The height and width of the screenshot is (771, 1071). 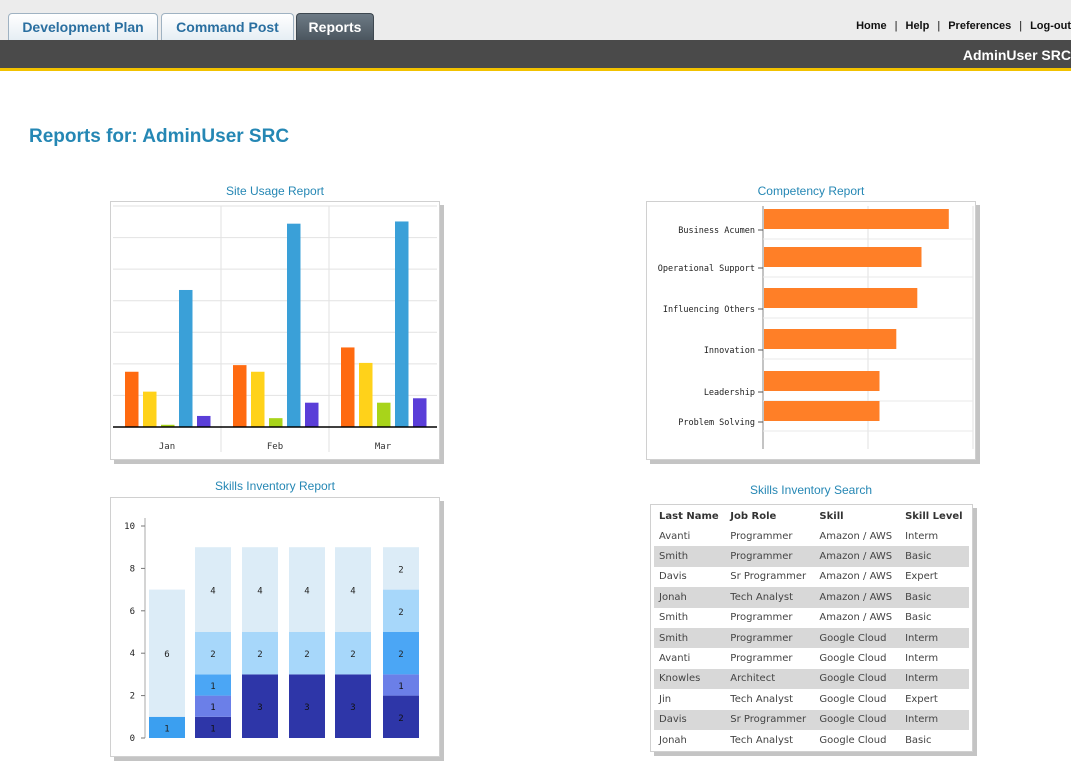 I want to click on y-tick-label: 8, so click(x=132, y=569).